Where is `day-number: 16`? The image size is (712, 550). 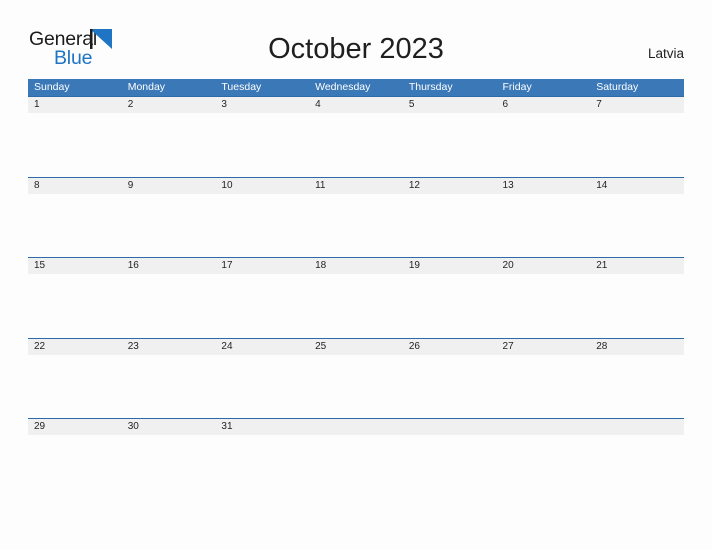 day-number: 16 is located at coordinates (169, 266).